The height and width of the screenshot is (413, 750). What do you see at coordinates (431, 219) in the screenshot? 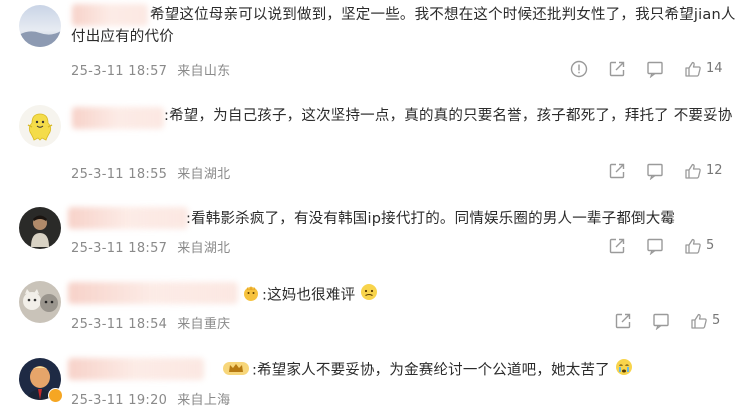
I see `comment-text: :看韩影杀疯了，有没有韩国ip接代打的。同情娱乐圈的男人一辈子都倒大霉` at bounding box center [431, 219].